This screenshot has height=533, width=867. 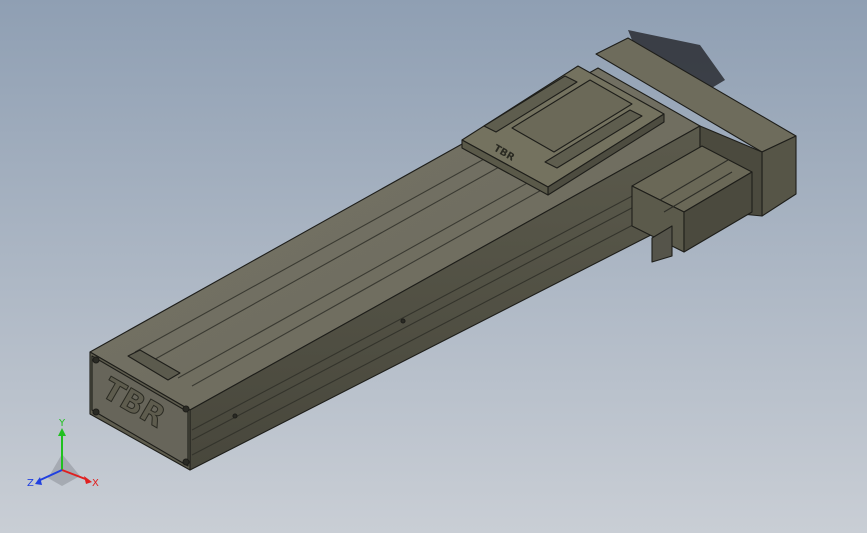 What do you see at coordinates (30, 483) in the screenshot?
I see `triad-z-label: Z` at bounding box center [30, 483].